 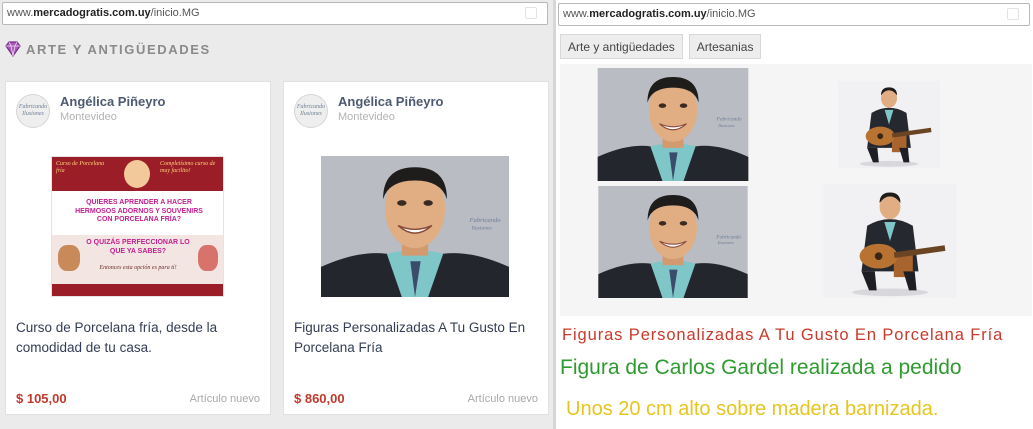 What do you see at coordinates (41, 398) in the screenshot?
I see `listing-price: $ 105,00` at bounding box center [41, 398].